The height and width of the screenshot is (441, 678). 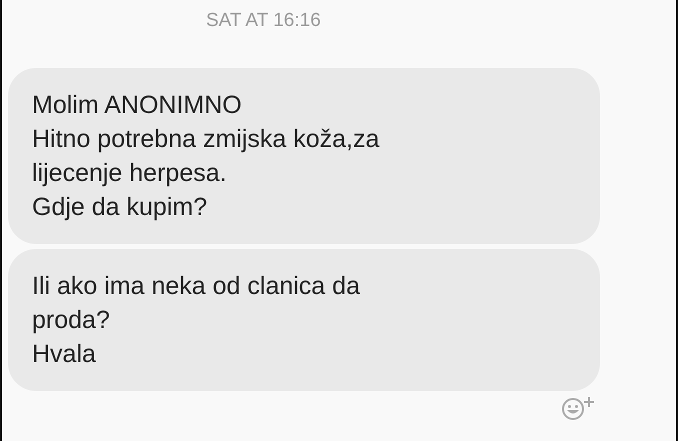 I want to click on timestamp: SAT AT 16:16, so click(x=263, y=21).